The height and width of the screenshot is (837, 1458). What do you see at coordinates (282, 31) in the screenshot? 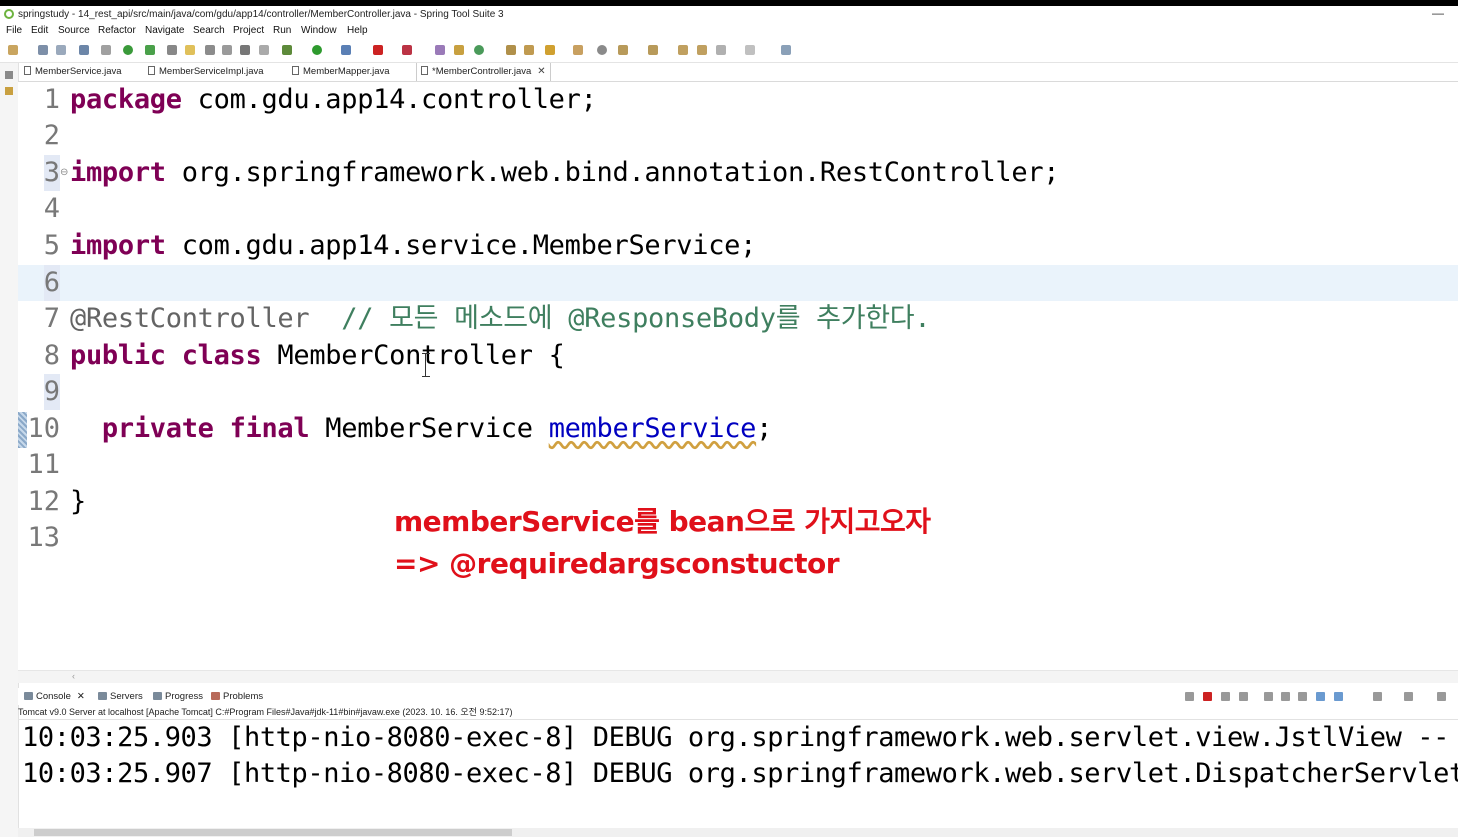
I see `menu-run: Run` at bounding box center [282, 31].